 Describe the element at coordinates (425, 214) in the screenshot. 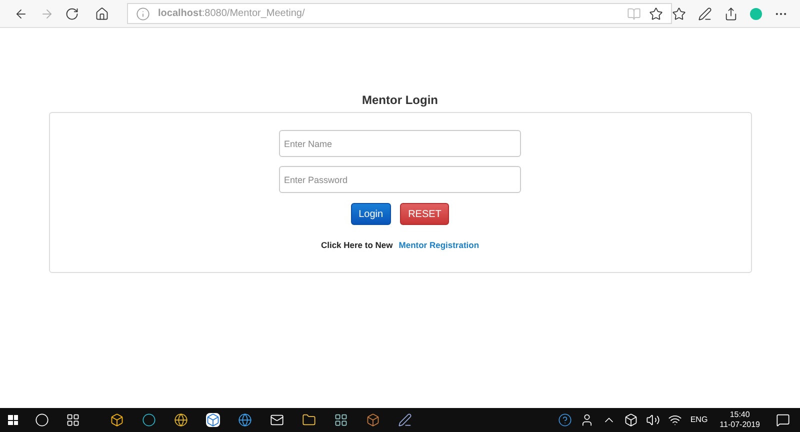

I see `reset-button: RESET` at that location.